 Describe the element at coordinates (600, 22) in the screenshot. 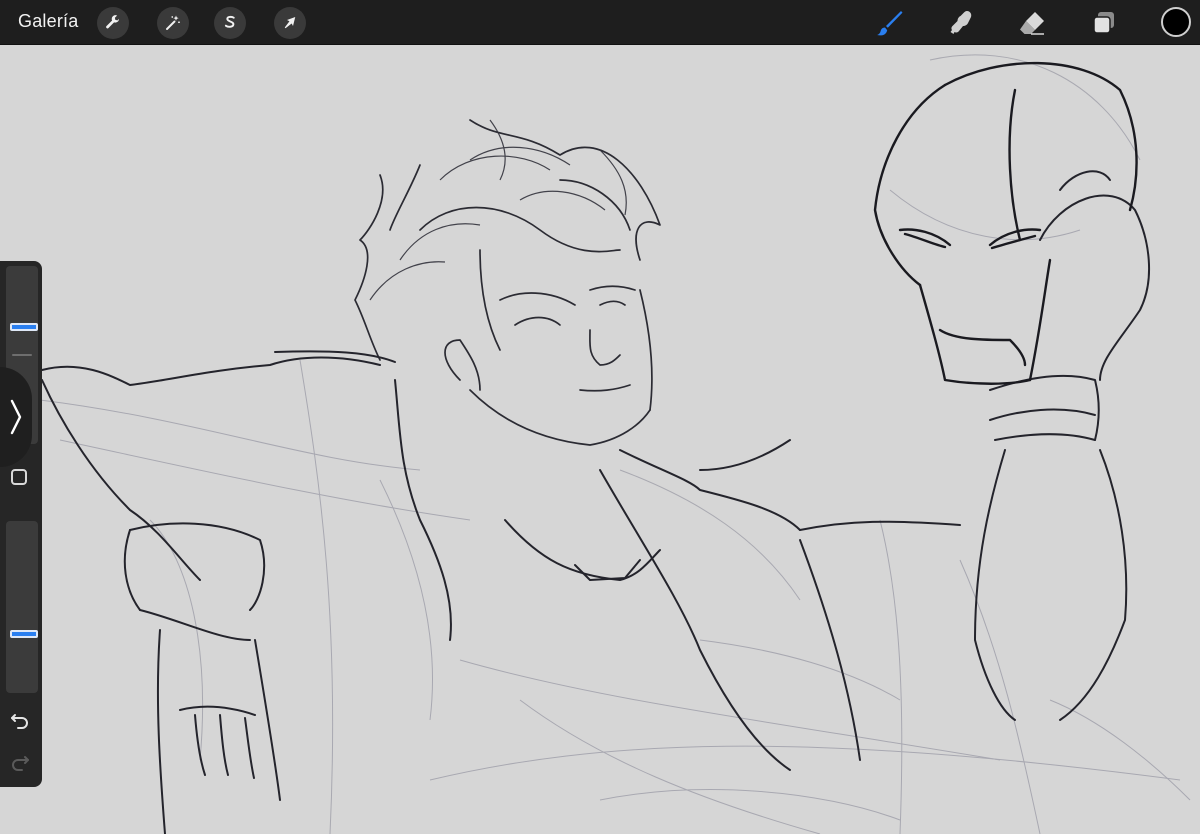

I see `top-toolbar: Galería` at that location.